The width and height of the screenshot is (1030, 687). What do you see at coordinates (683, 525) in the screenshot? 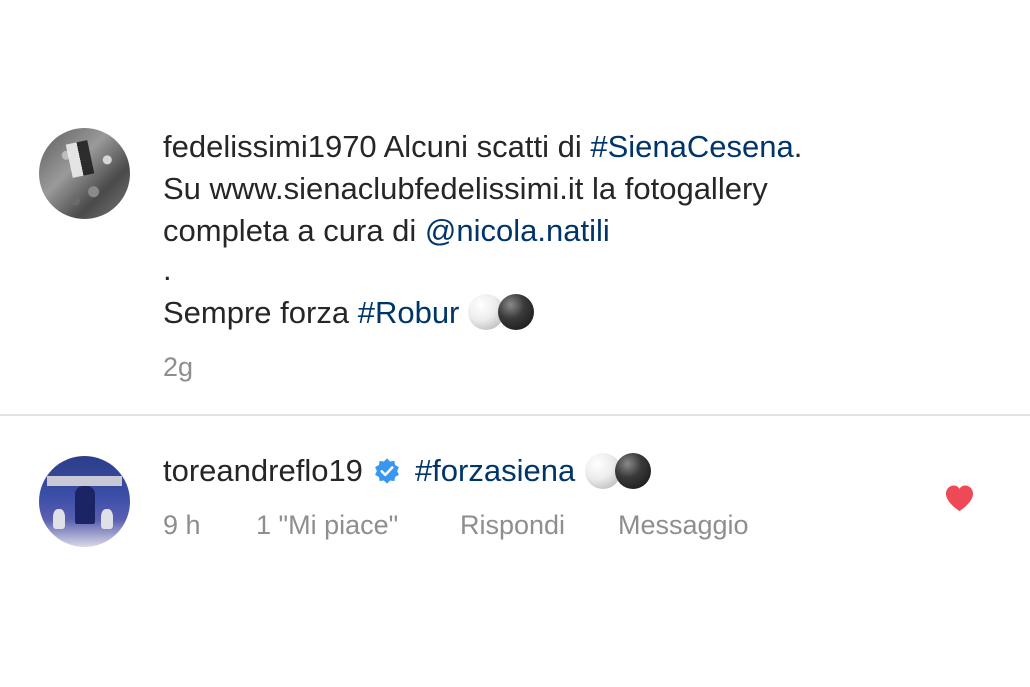
I see `message-button: Messaggio` at bounding box center [683, 525].